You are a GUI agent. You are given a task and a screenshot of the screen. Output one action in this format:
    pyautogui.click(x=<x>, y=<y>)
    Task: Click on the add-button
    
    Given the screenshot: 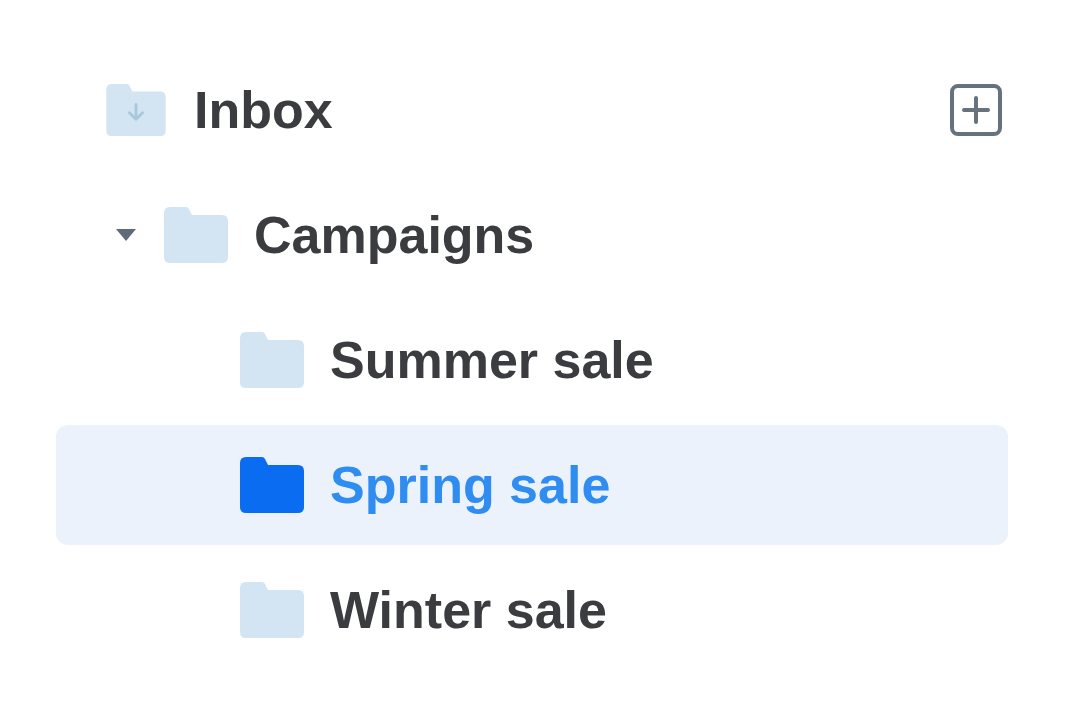 What is the action you would take?
    pyautogui.click(x=976, y=110)
    